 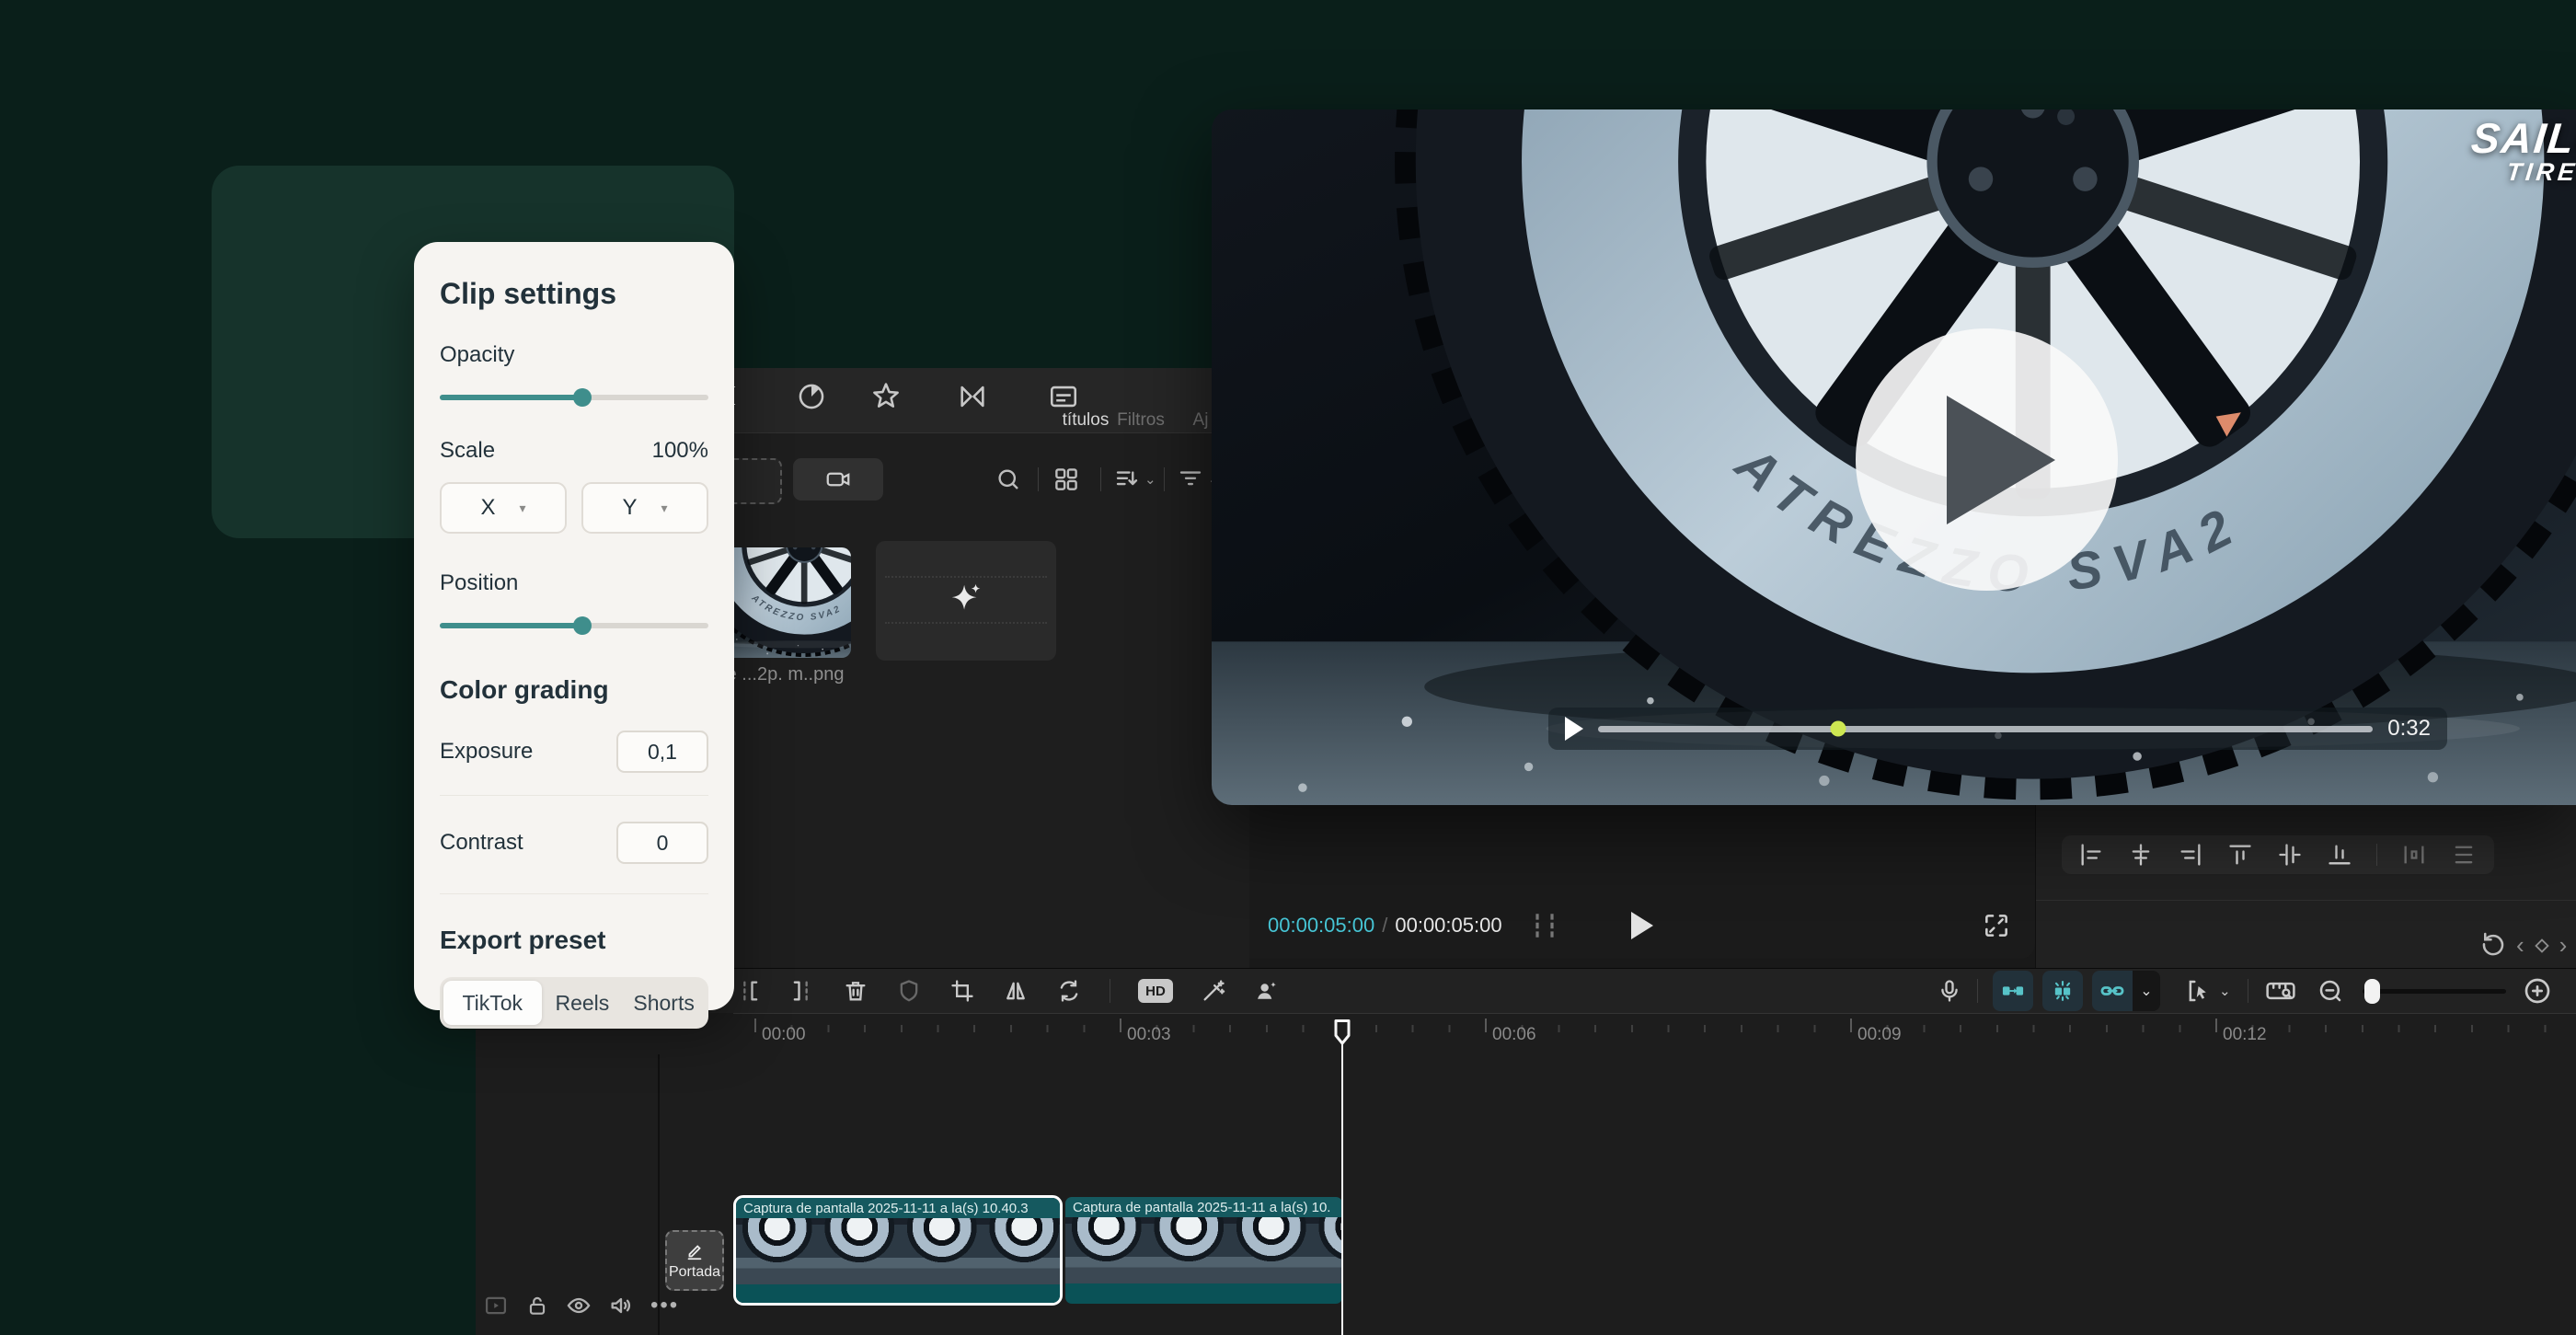 What do you see at coordinates (2062, 991) in the screenshot?
I see `magnetic-toggle` at bounding box center [2062, 991].